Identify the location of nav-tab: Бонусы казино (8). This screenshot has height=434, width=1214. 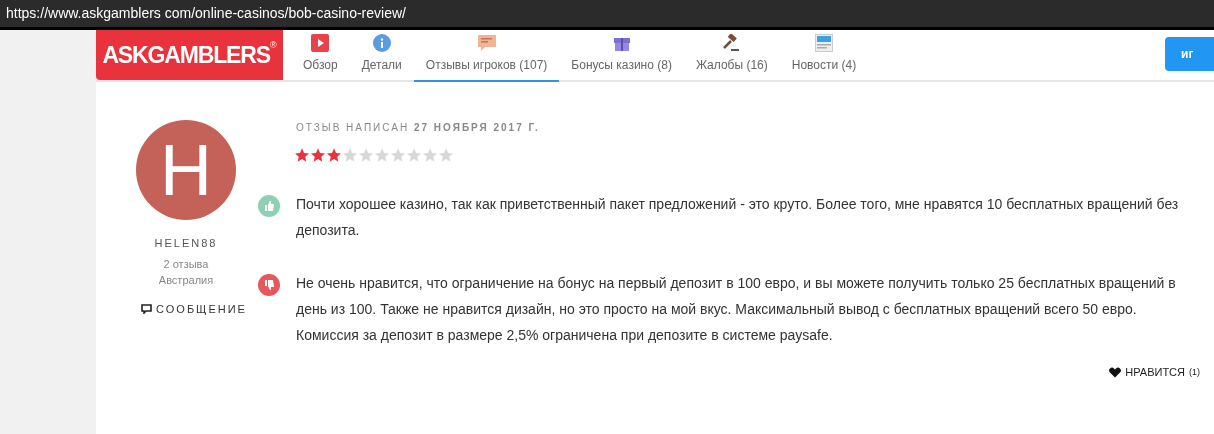
(621, 56).